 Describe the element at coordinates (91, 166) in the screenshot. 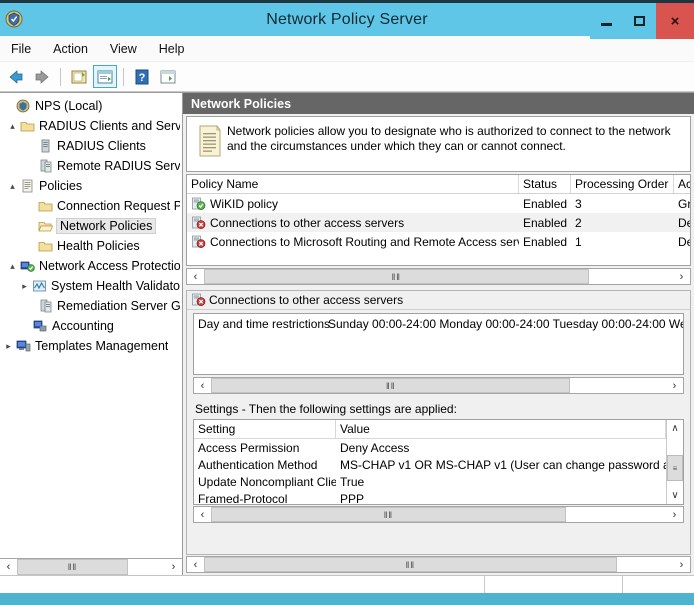

I see `tree-node-remote-radius-server: Remote RADIUS Server` at that location.